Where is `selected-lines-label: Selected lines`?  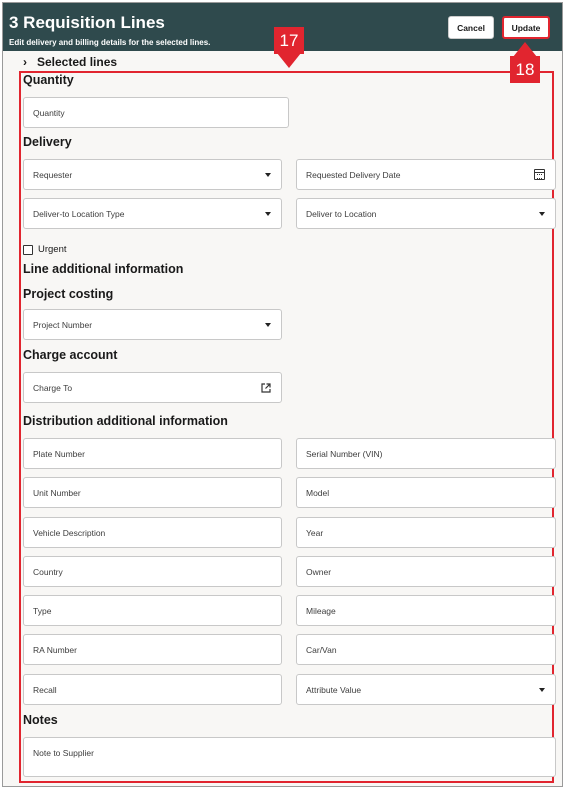 selected-lines-label: Selected lines is located at coordinates (77, 62).